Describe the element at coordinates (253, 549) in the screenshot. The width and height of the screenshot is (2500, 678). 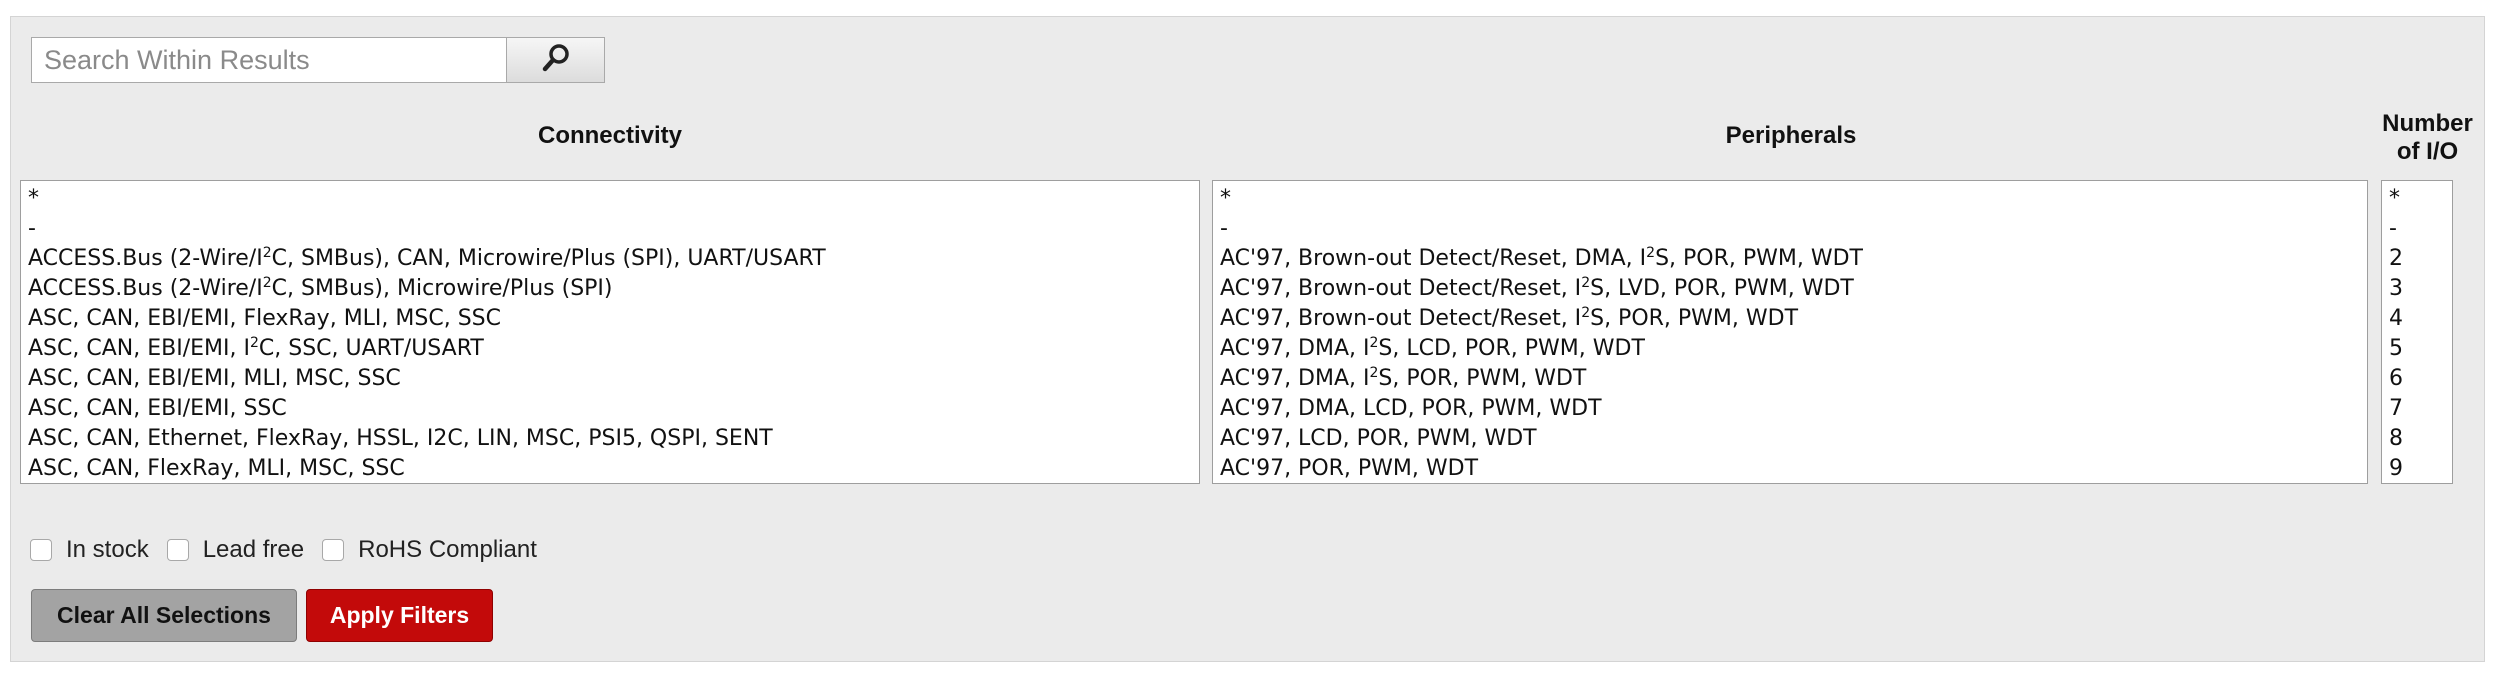
I see `lead-free-label: Lead free` at that location.